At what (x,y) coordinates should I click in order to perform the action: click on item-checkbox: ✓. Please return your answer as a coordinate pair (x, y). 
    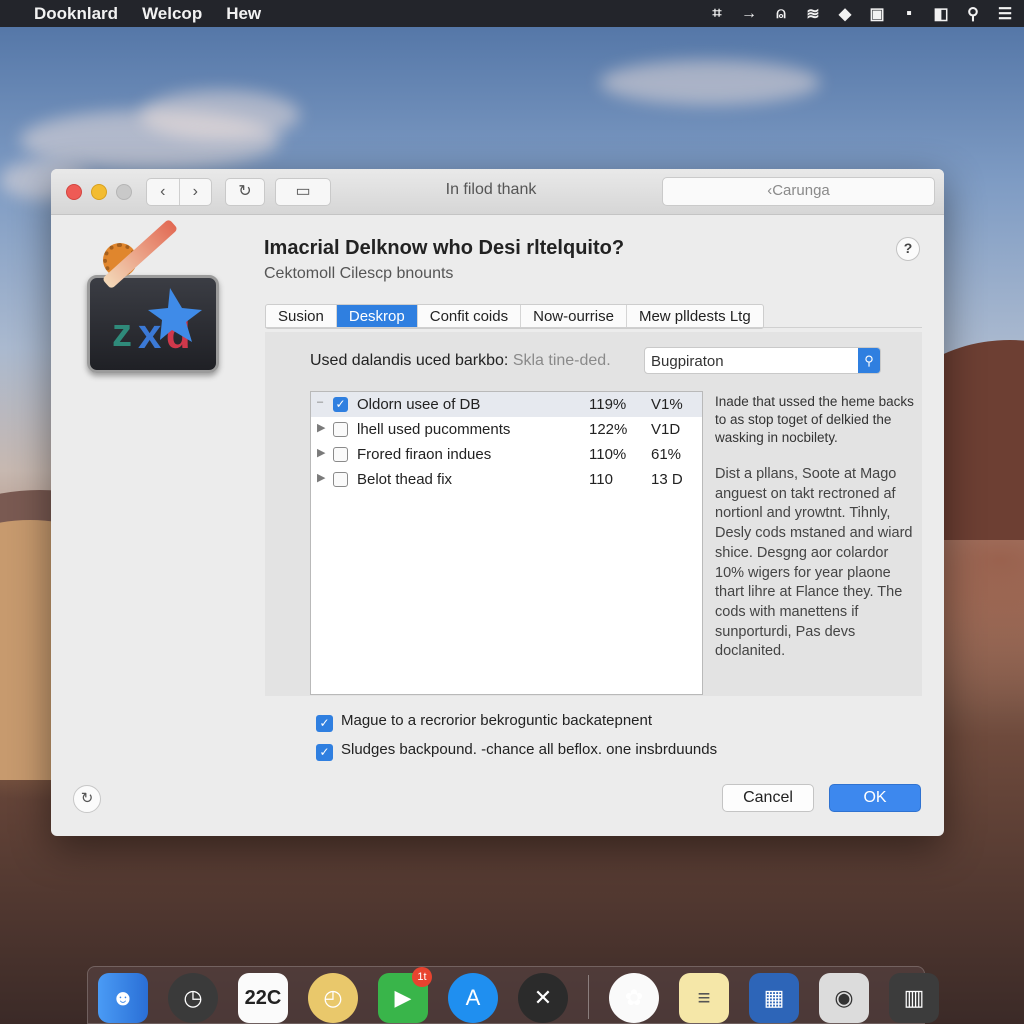
    Looking at the image, I should click on (340, 404).